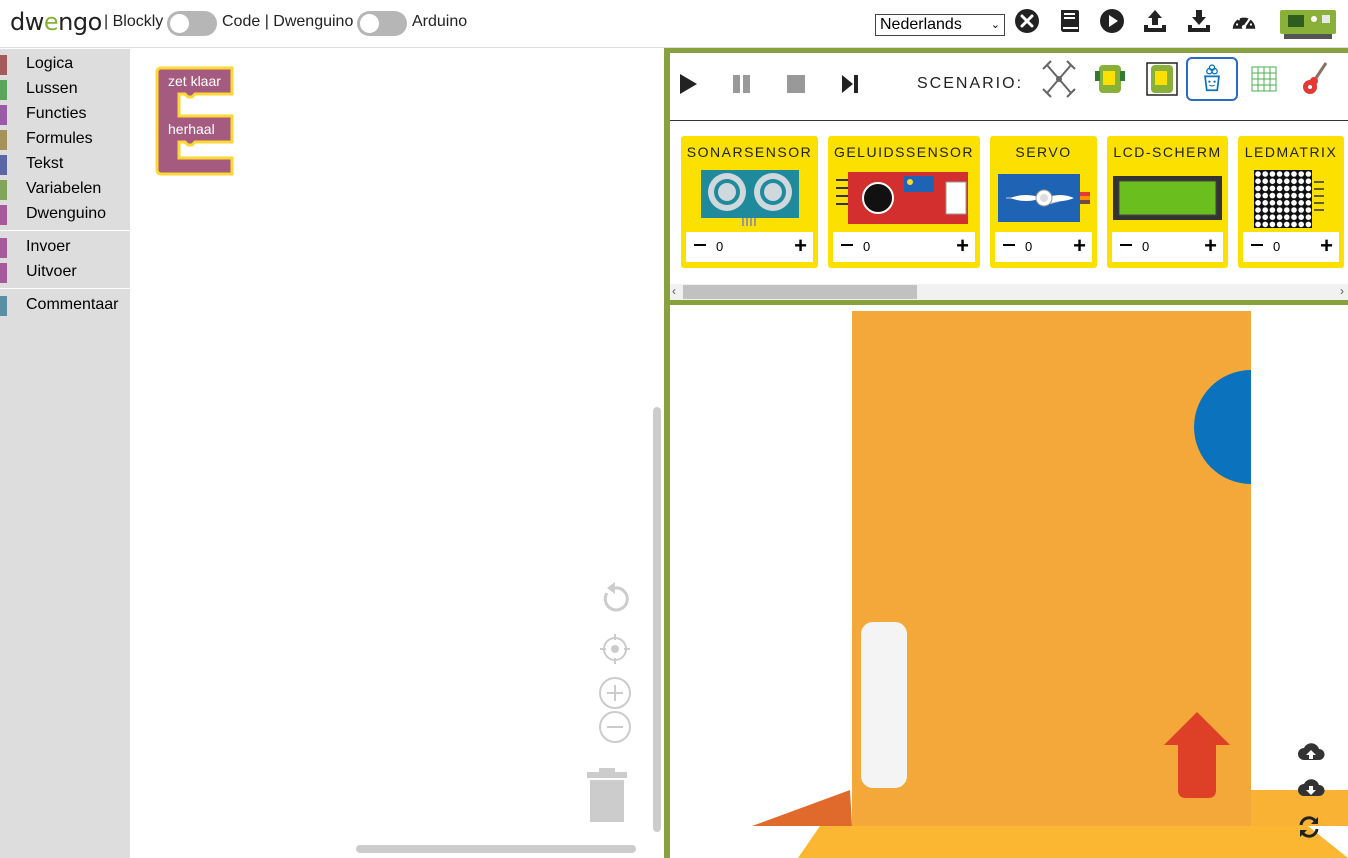  I want to click on language-select: Nederlands ⌄, so click(940, 25).